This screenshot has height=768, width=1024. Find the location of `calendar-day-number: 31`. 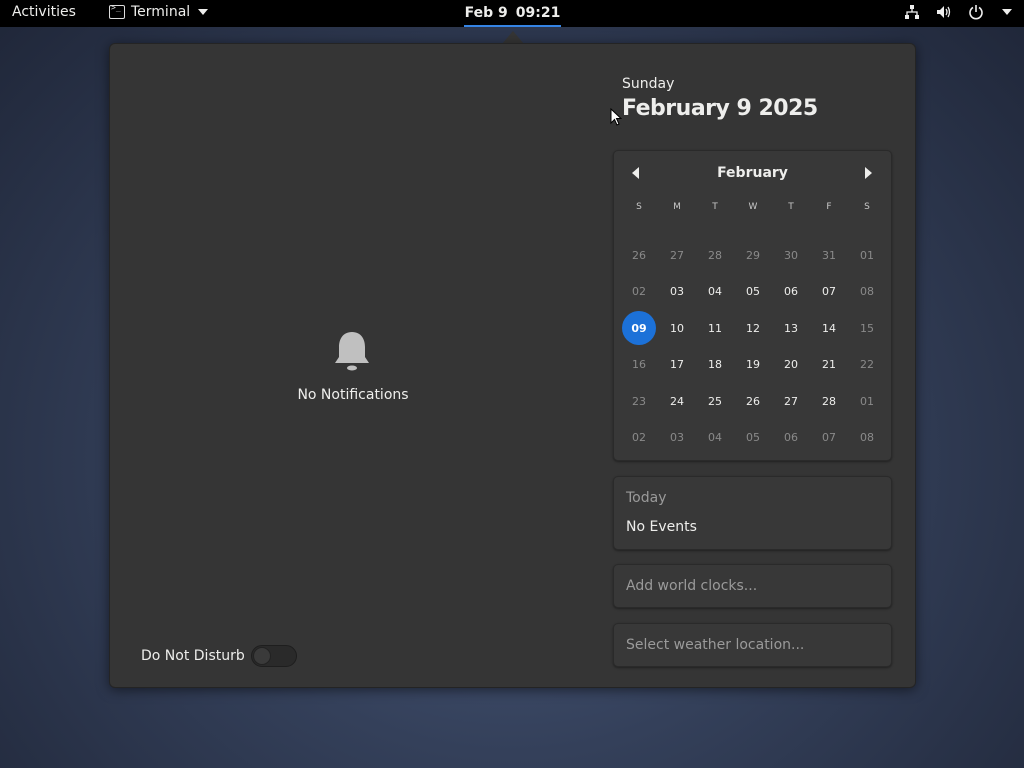

calendar-day-number: 31 is located at coordinates (829, 255).